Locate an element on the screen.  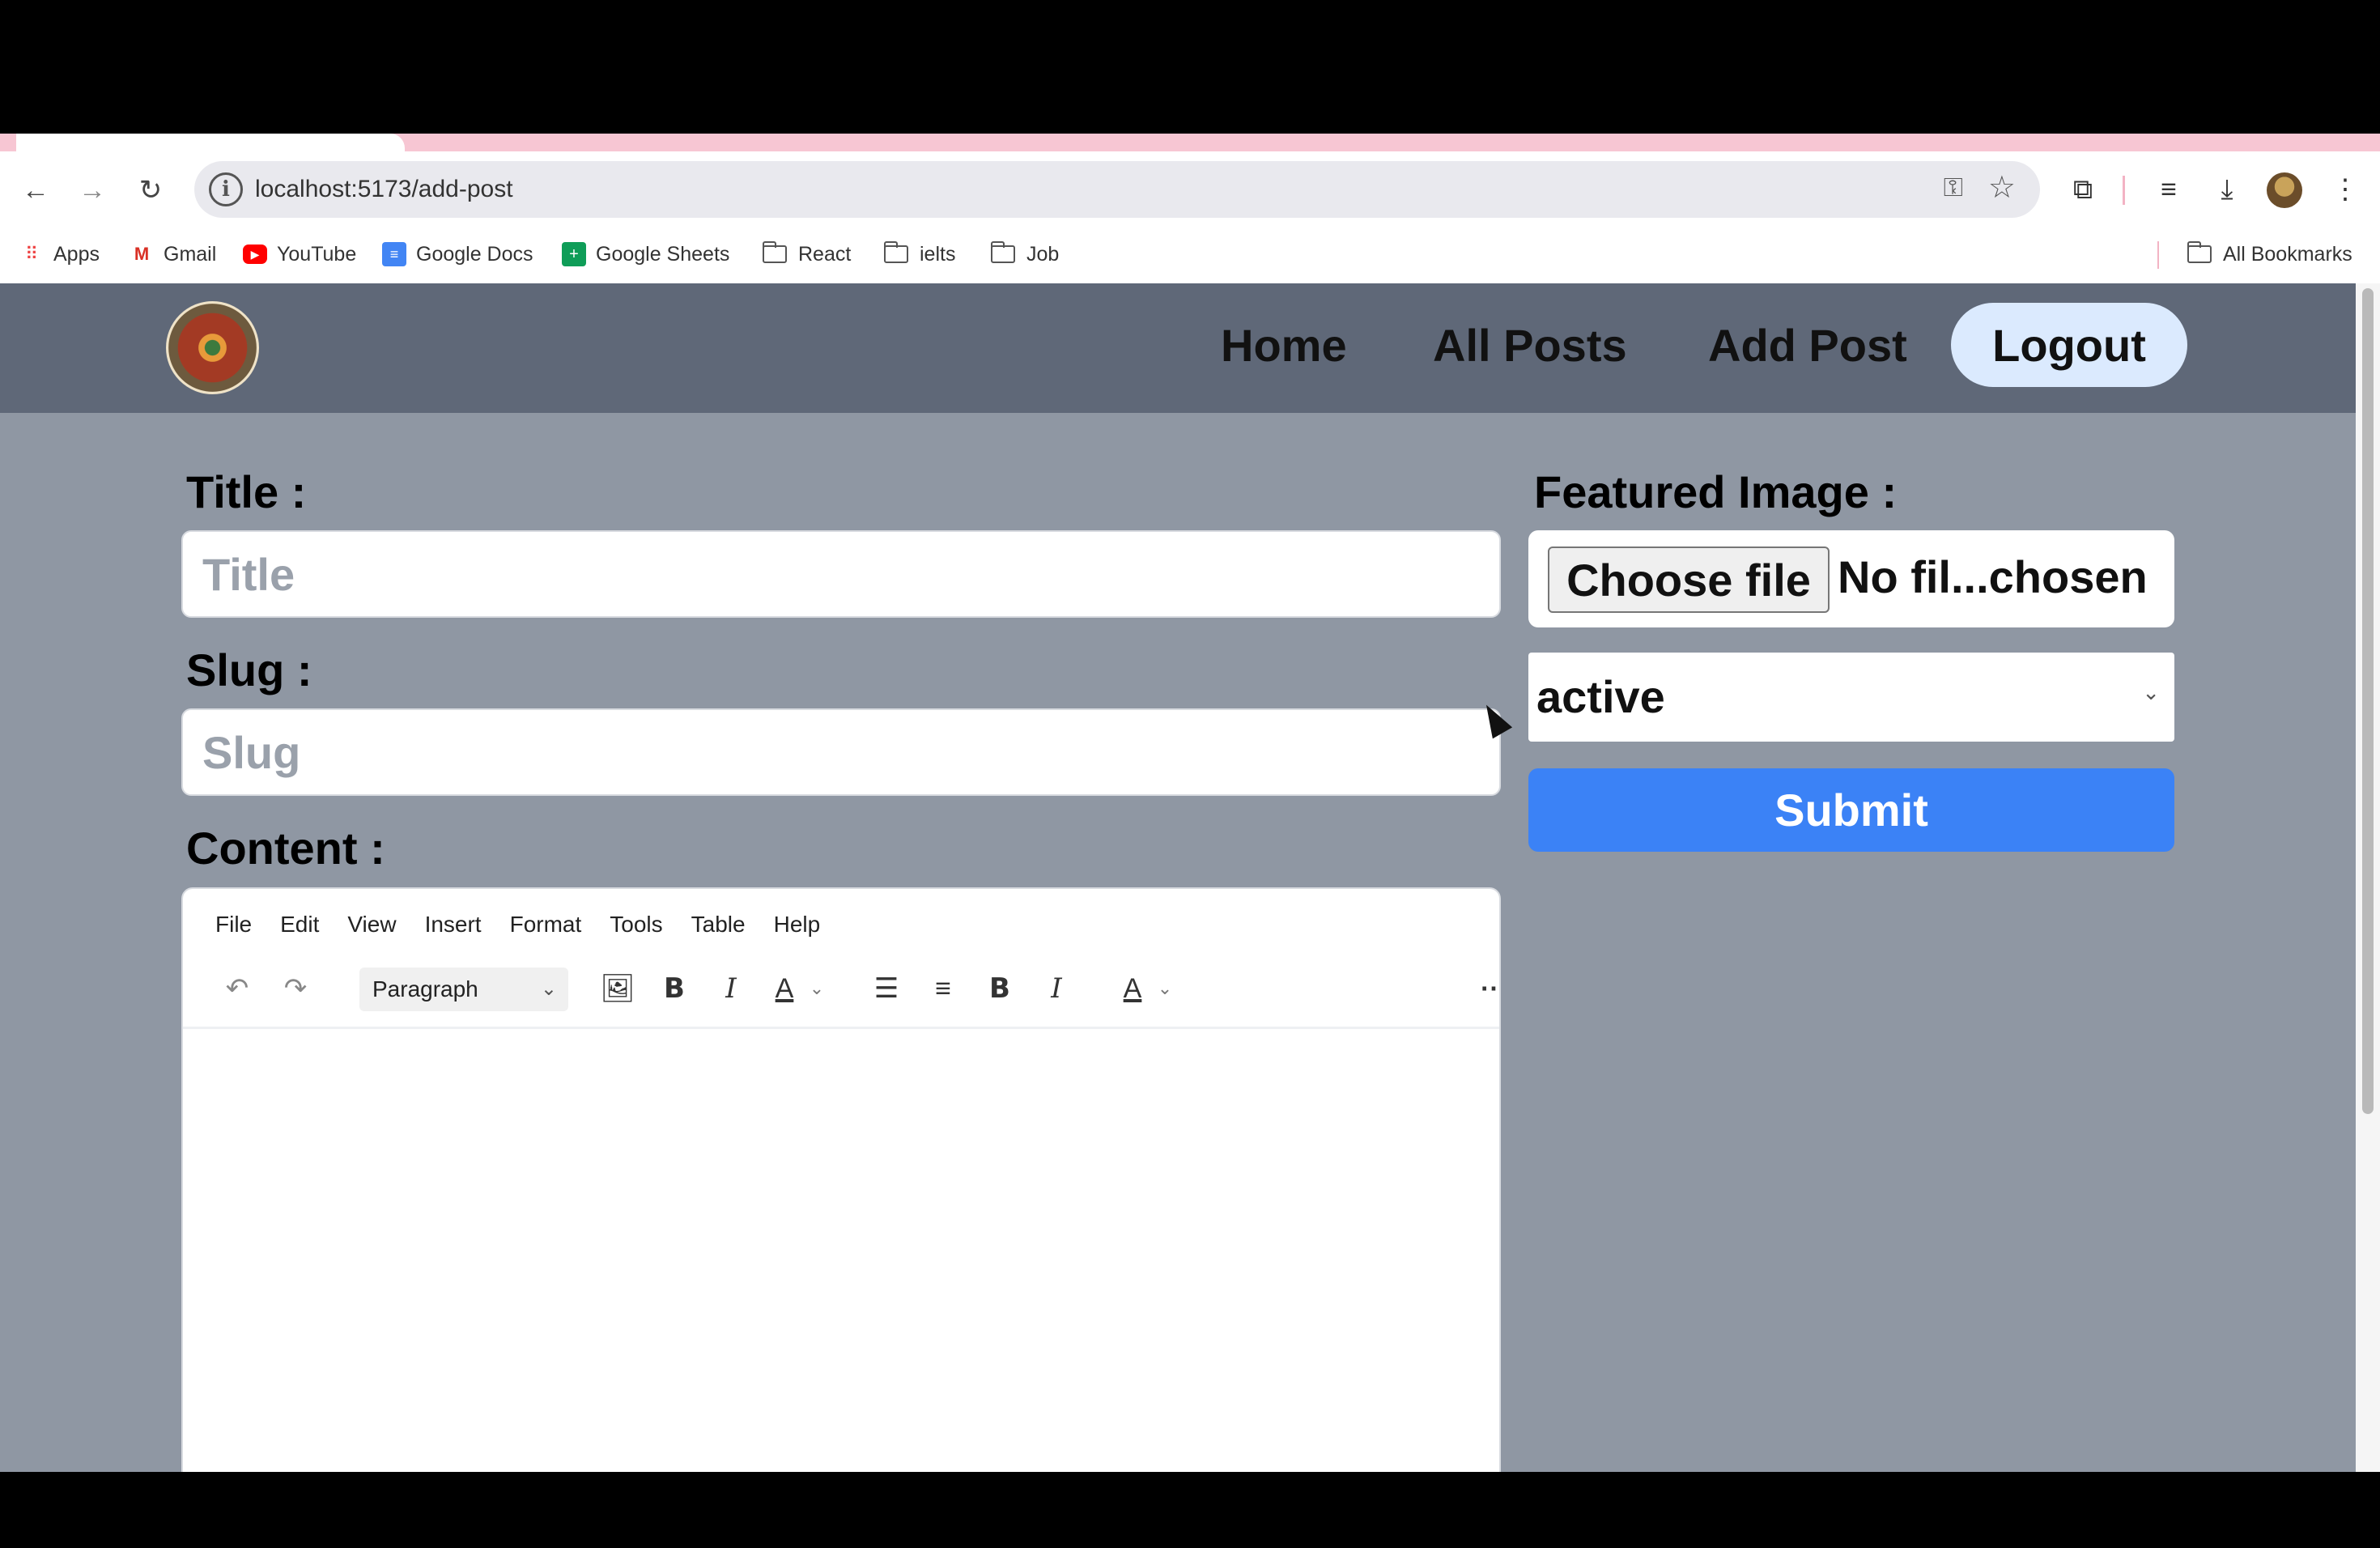
nav-add-post: Add Post is located at coordinates (1808, 345).